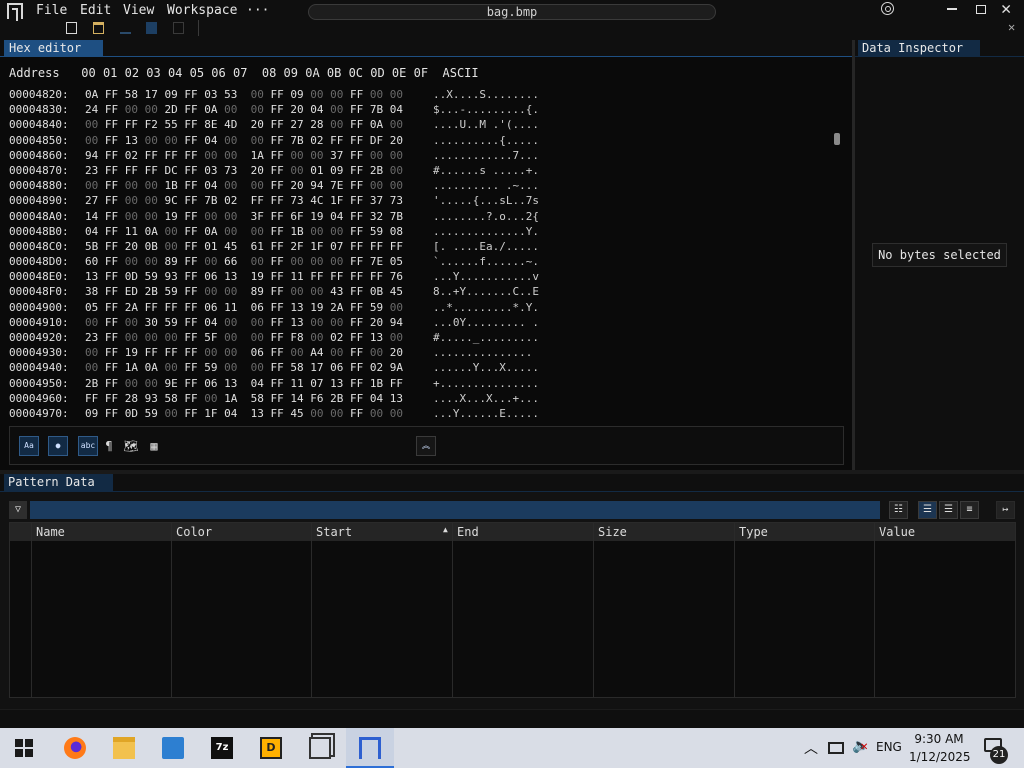 Image resolution: width=1024 pixels, height=768 pixels. Describe the element at coordinates (24, 748) in the screenshot. I see `start-button` at that location.